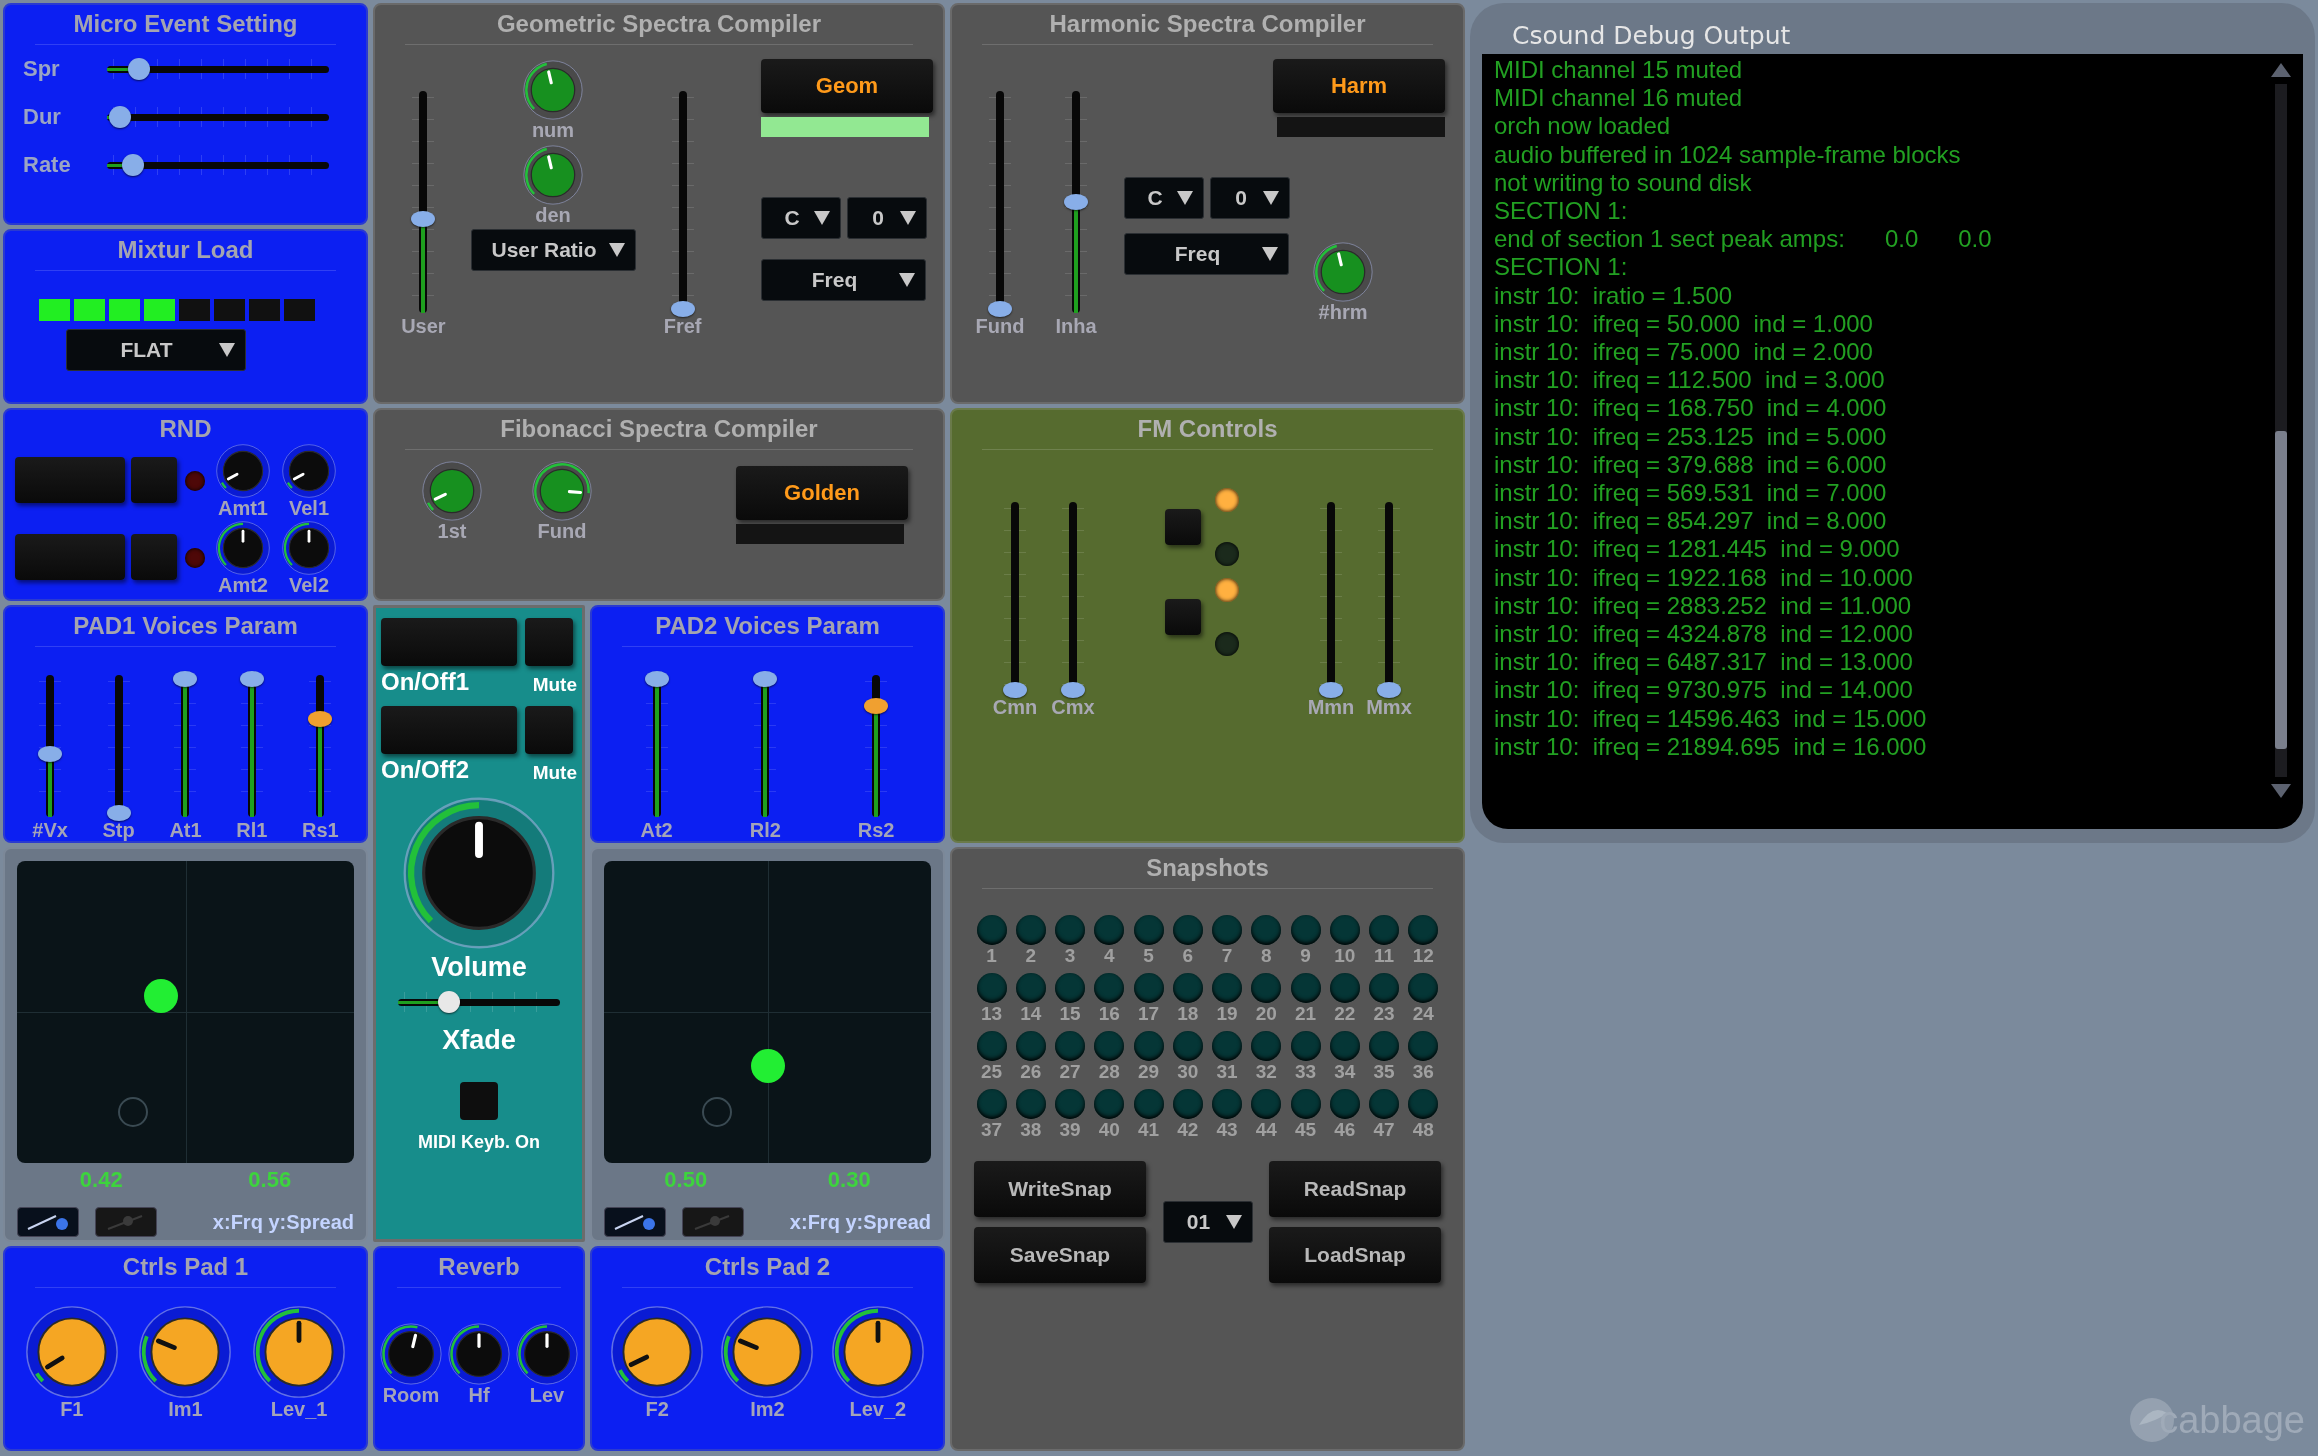 This screenshot has width=2318, height=1456. I want to click on dropdown: FLAT, so click(155, 350).